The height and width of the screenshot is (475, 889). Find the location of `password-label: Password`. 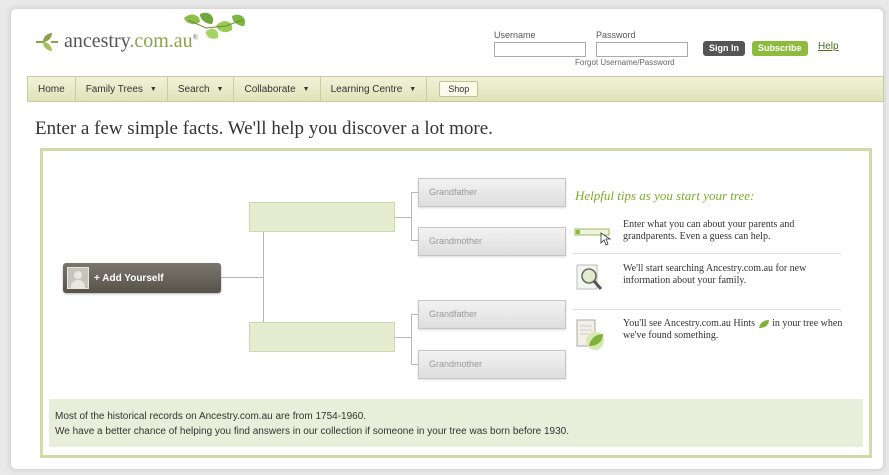

password-label: Password is located at coordinates (616, 35).